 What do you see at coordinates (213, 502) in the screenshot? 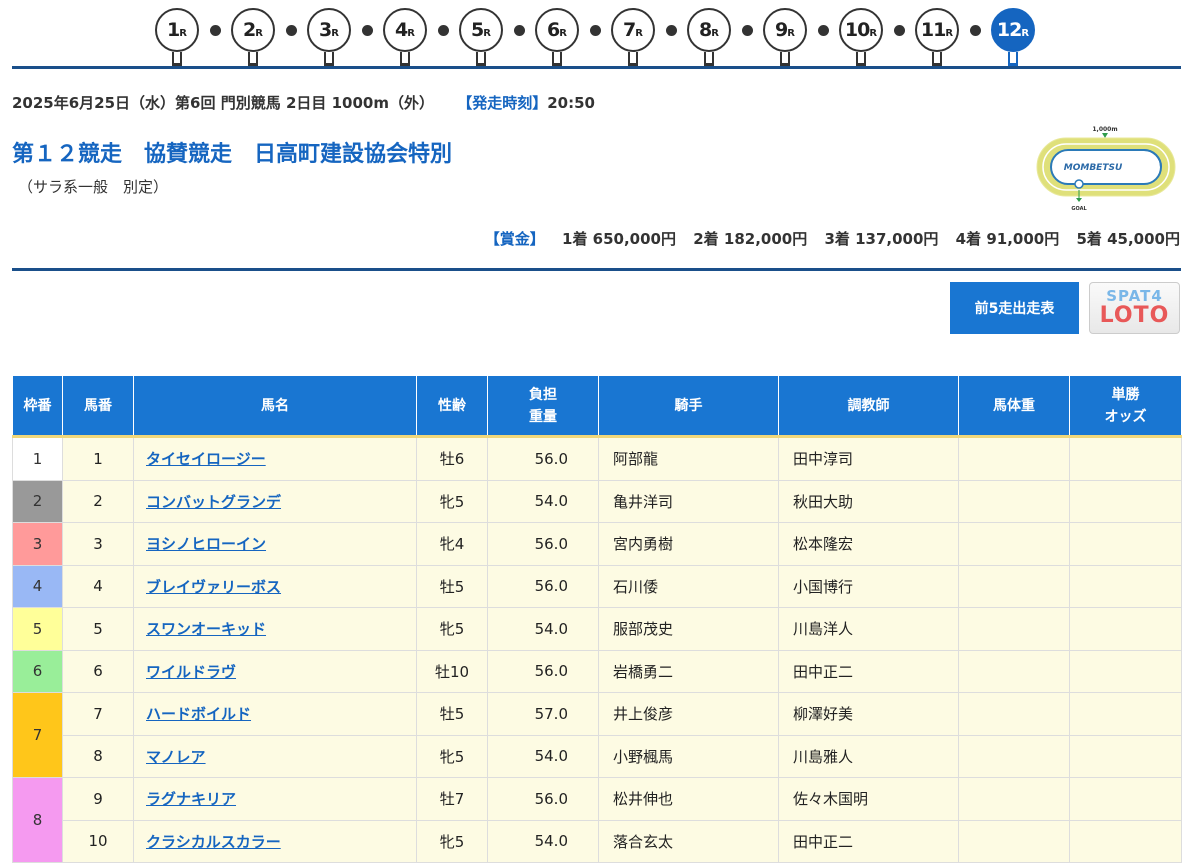
I see `horse-name-link: コンバットグランデ` at bounding box center [213, 502].